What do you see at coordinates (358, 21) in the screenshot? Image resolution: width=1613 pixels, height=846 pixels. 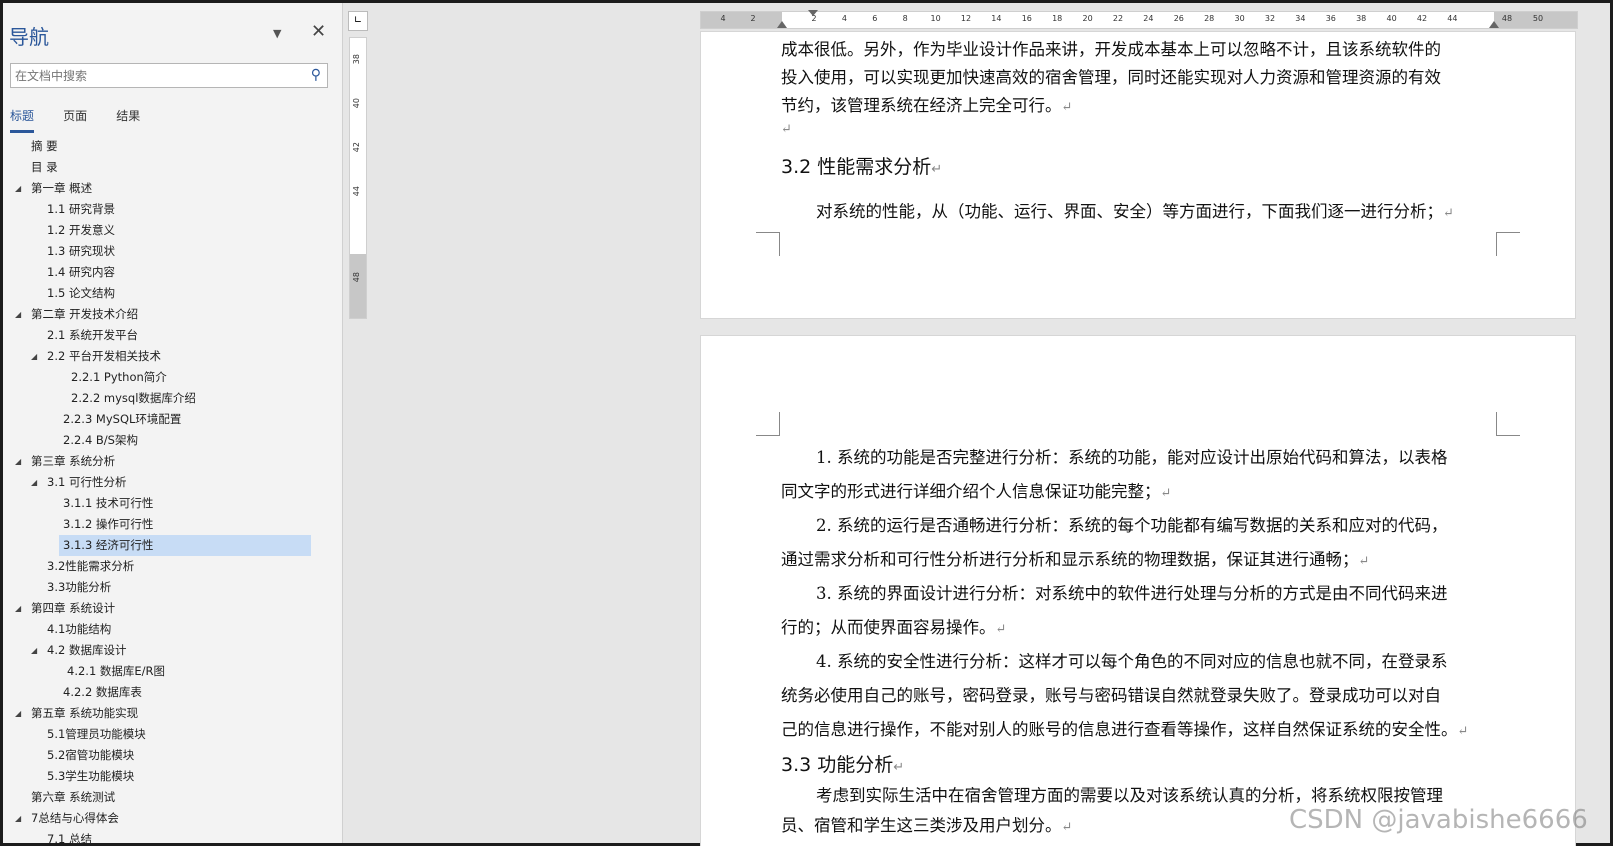 I see `tab-selector: ∟` at bounding box center [358, 21].